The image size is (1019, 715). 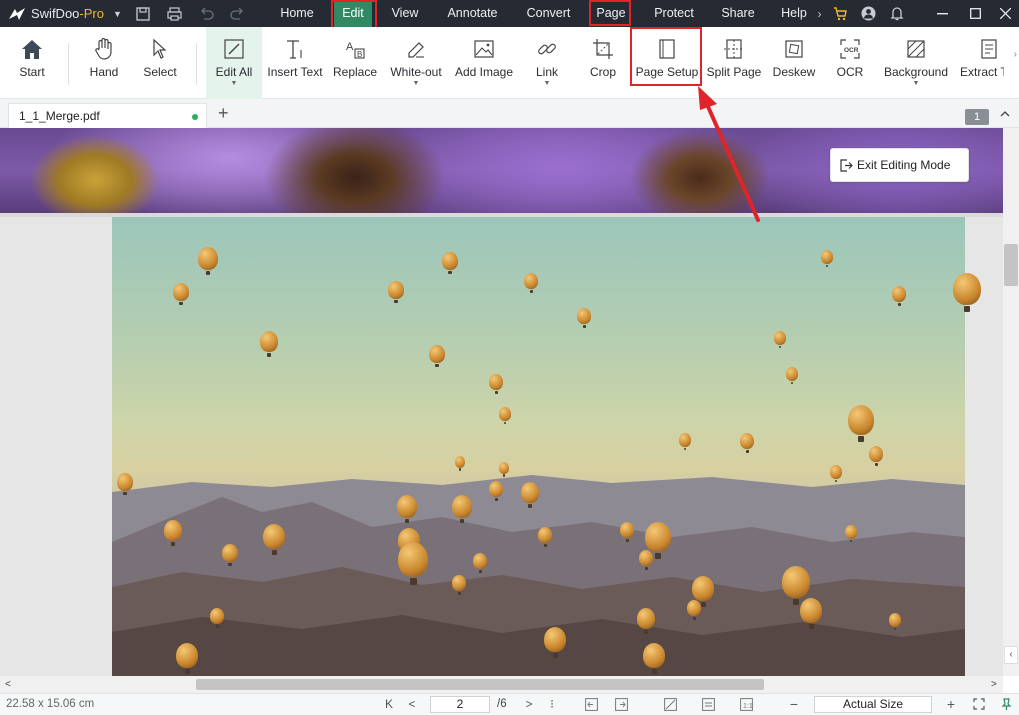 What do you see at coordinates (65, 13) in the screenshot?
I see `app-brand: SwifDoo -Pro ▼` at bounding box center [65, 13].